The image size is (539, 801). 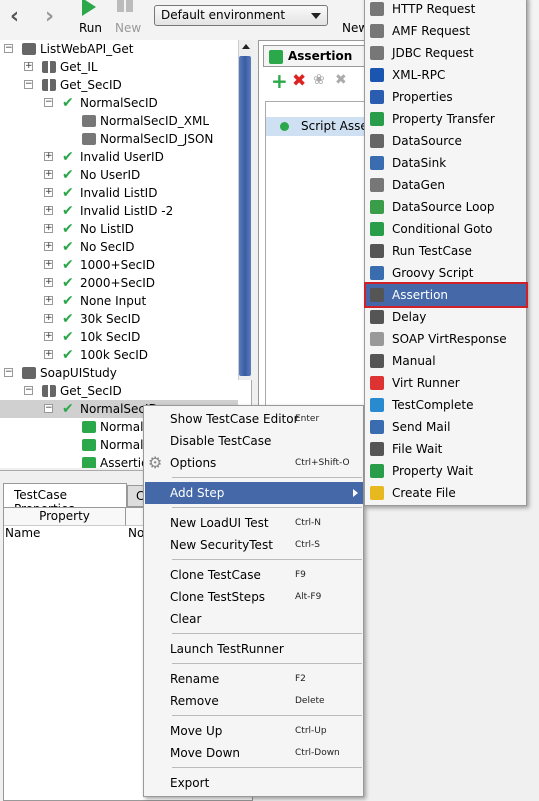 I want to click on scroll-up-icon, so click(x=246, y=46).